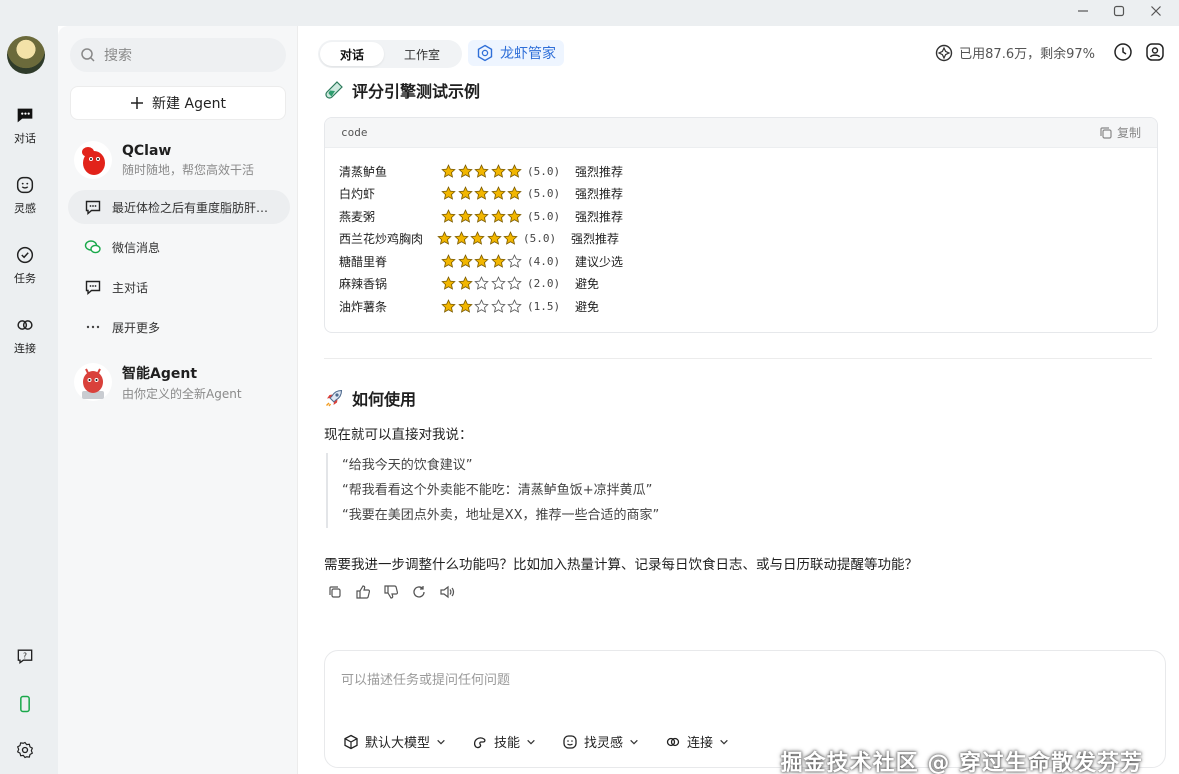  What do you see at coordinates (179, 247) in the screenshot?
I see `conversation-item-wechat: 微信消息` at bounding box center [179, 247].